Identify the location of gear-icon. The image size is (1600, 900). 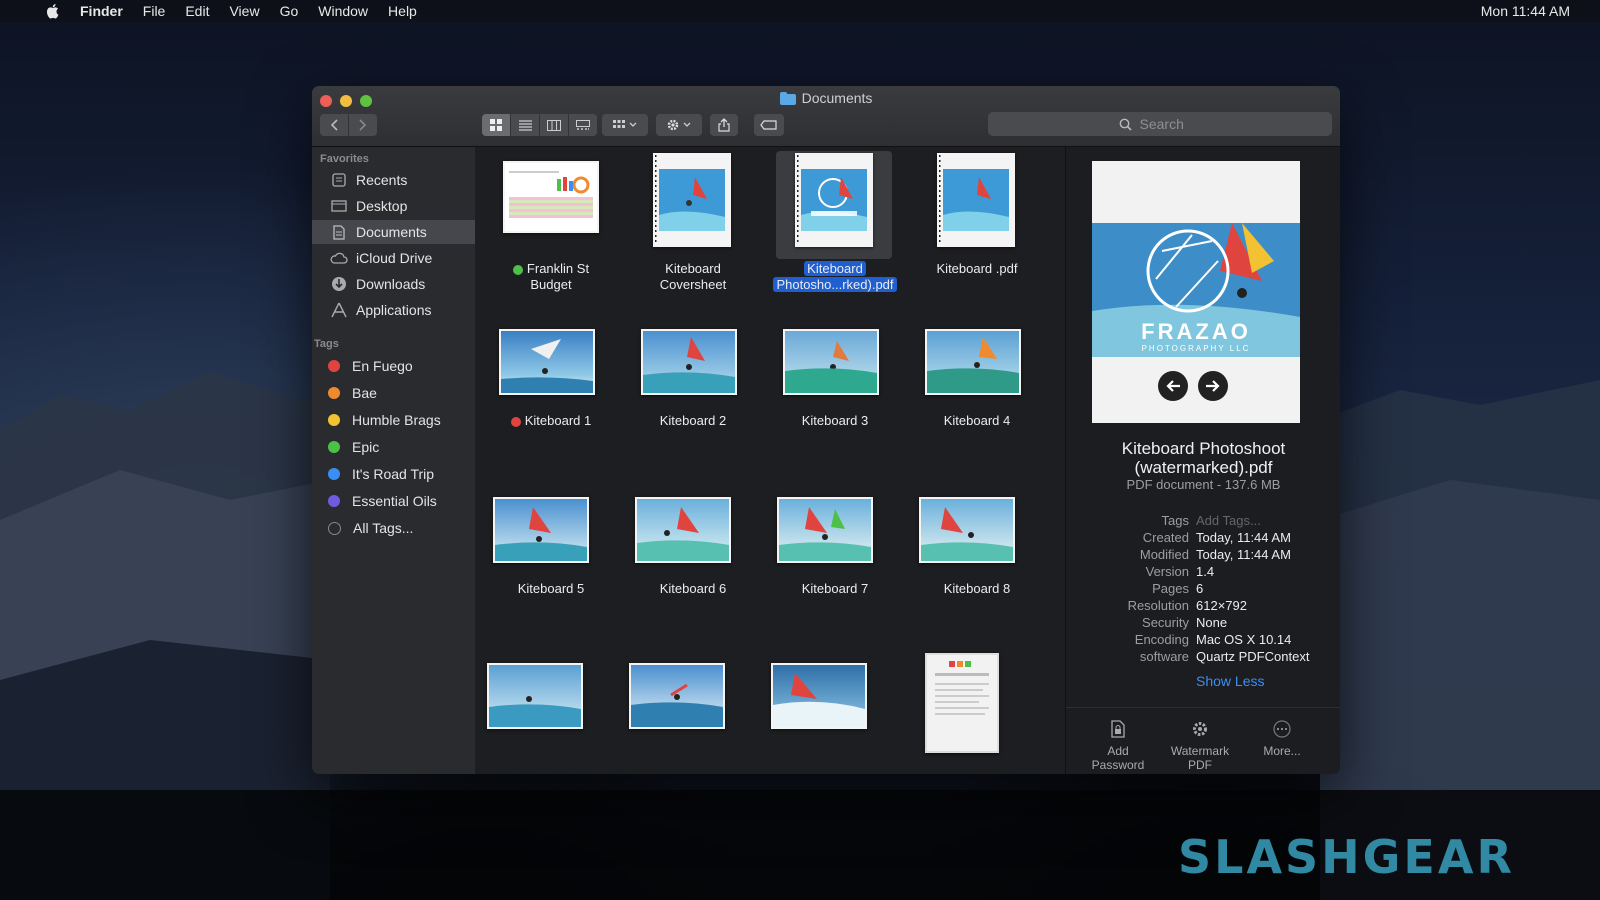
(1200, 729).